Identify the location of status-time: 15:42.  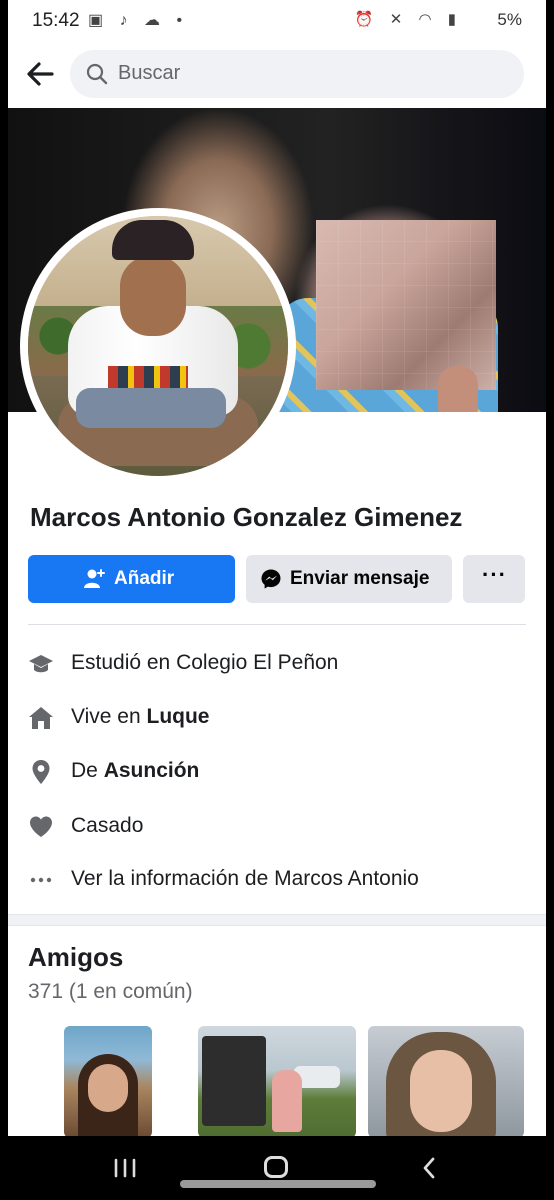
(56, 20).